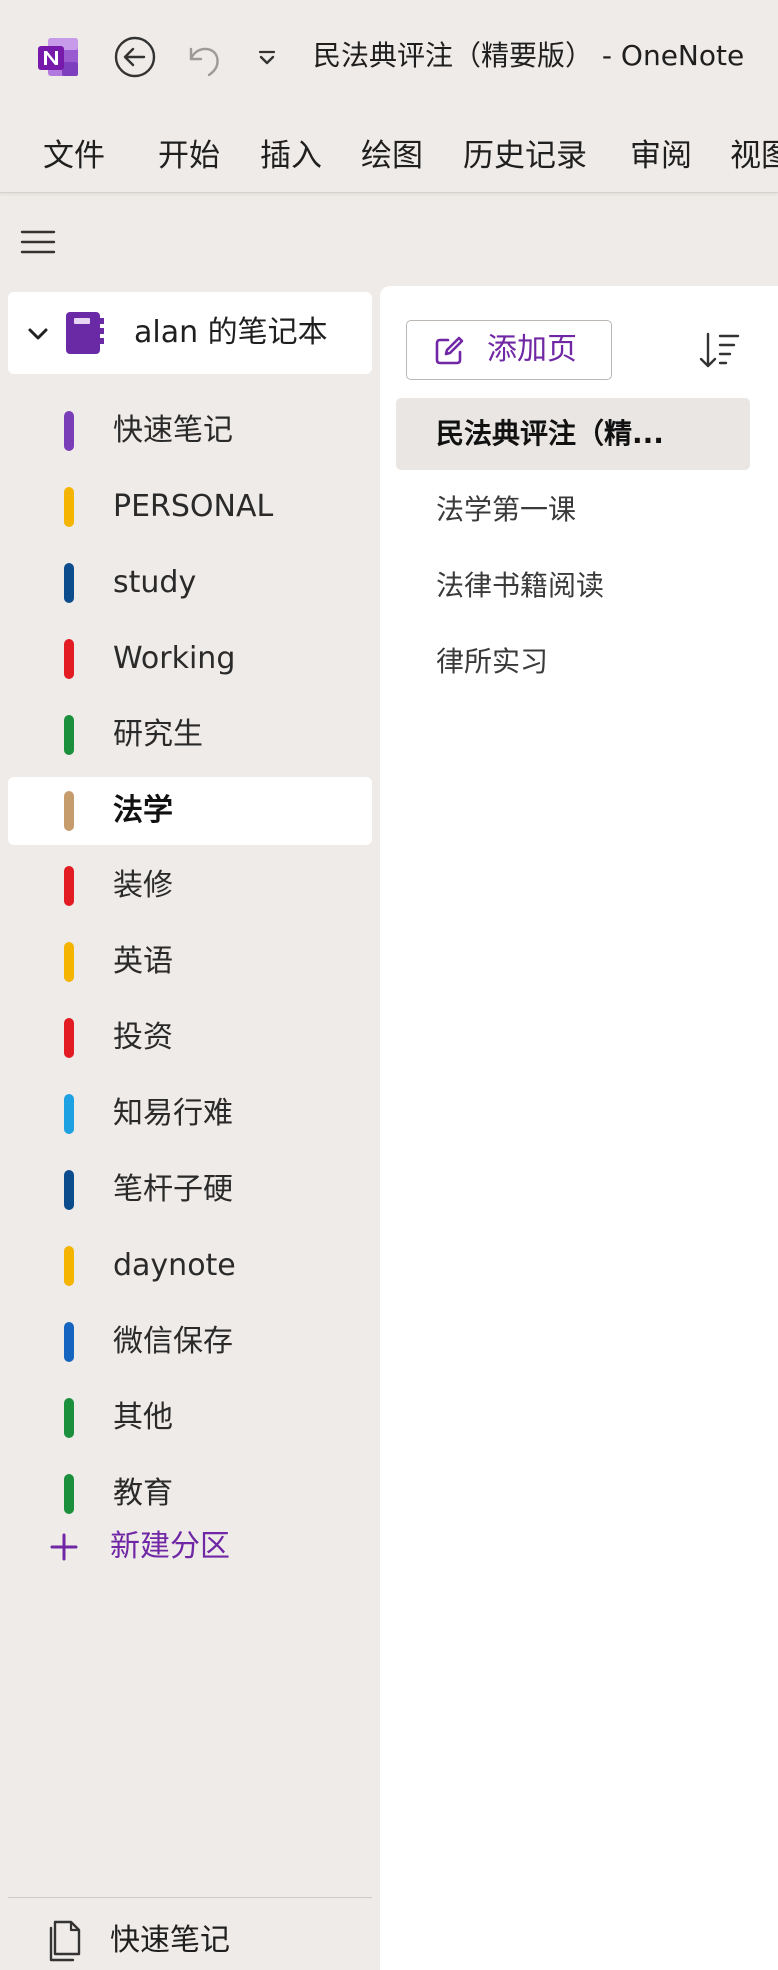 The height and width of the screenshot is (1970, 778). What do you see at coordinates (204, 62) in the screenshot?
I see `undo-icon` at bounding box center [204, 62].